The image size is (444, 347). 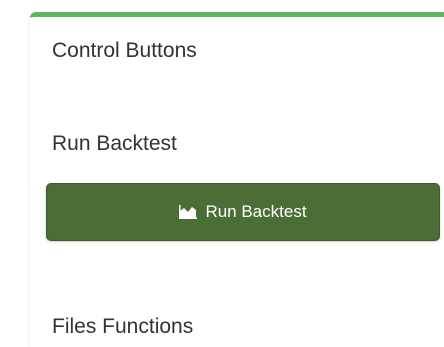 What do you see at coordinates (256, 211) in the screenshot?
I see `run-backtest-button-label: Run Backtest` at bounding box center [256, 211].